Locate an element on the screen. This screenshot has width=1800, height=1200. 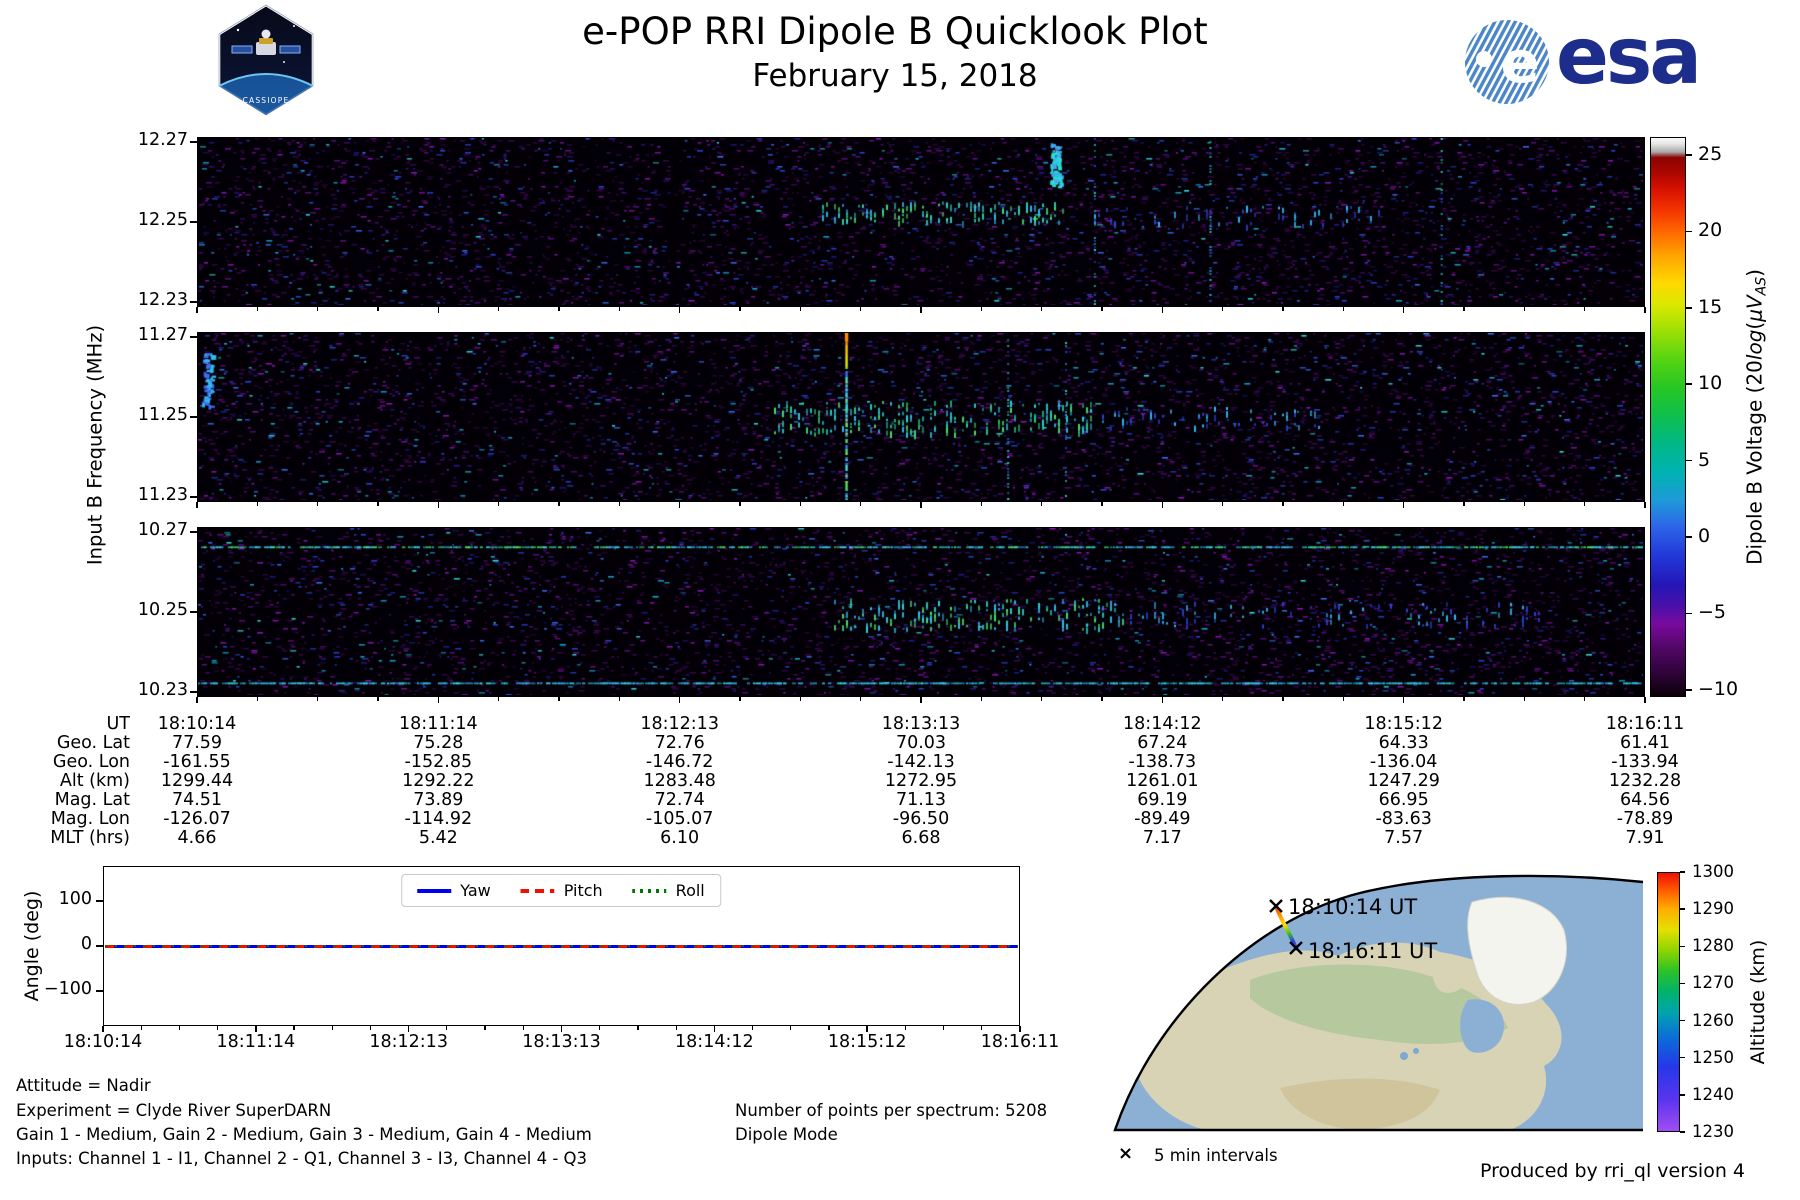
ephemeris-cell: -133.94 is located at coordinates (1645, 762).